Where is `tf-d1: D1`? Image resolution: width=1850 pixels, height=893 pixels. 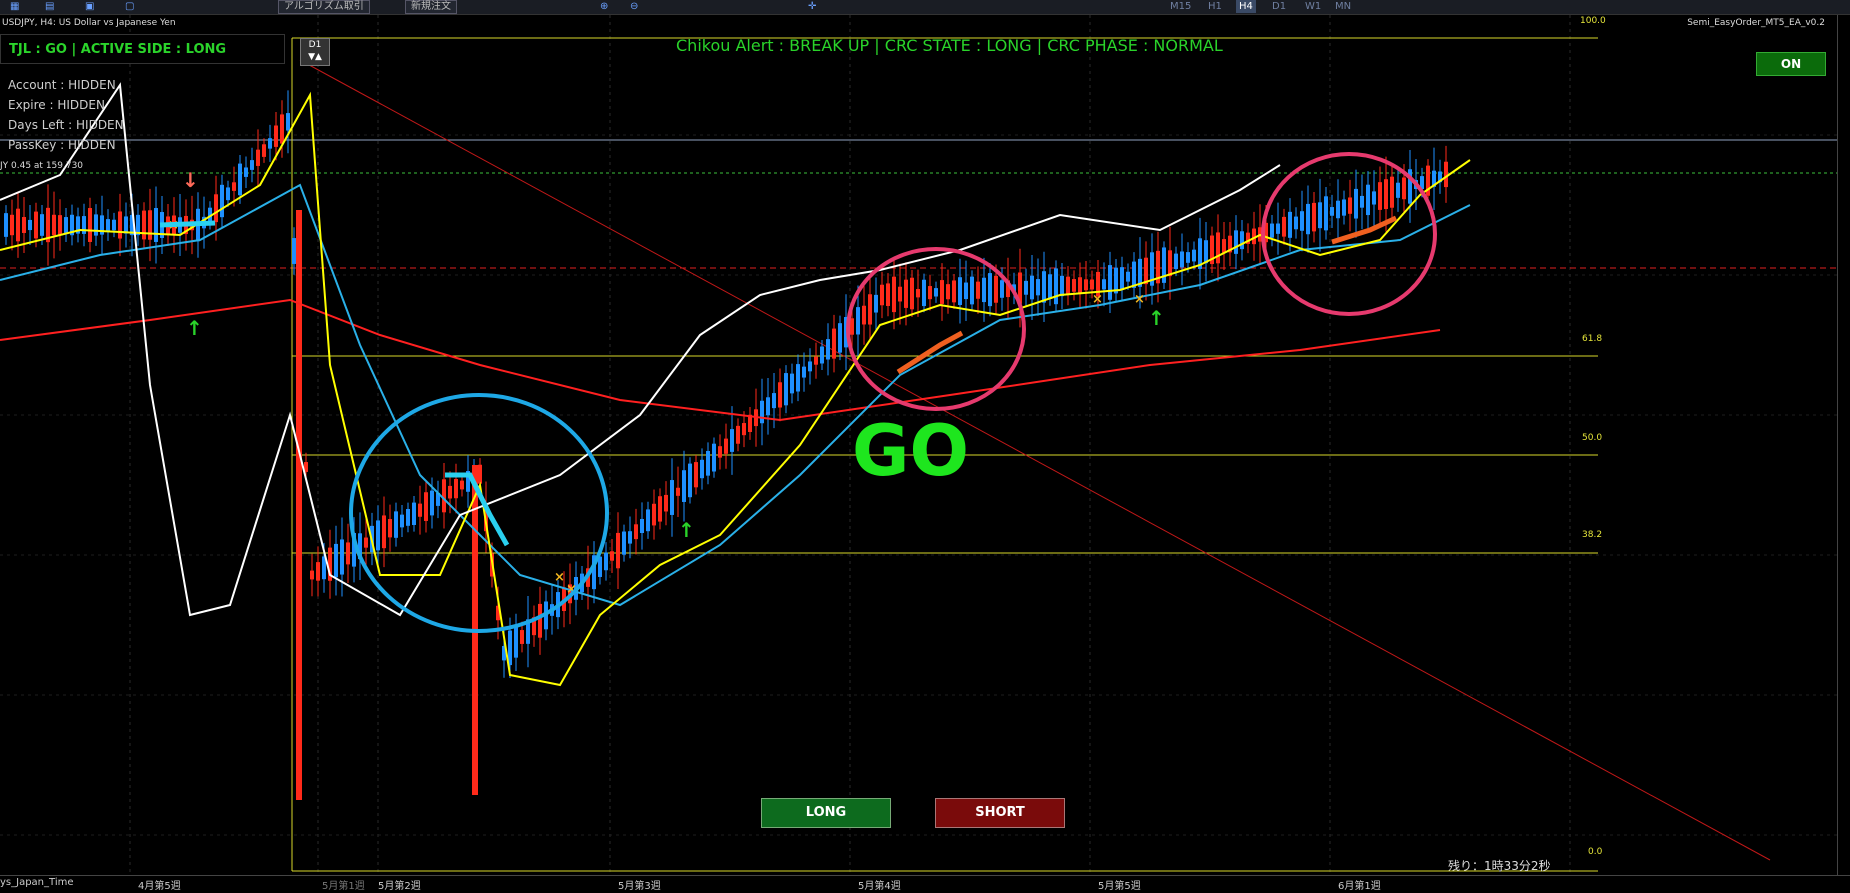
tf-d1: D1 is located at coordinates (1279, 6).